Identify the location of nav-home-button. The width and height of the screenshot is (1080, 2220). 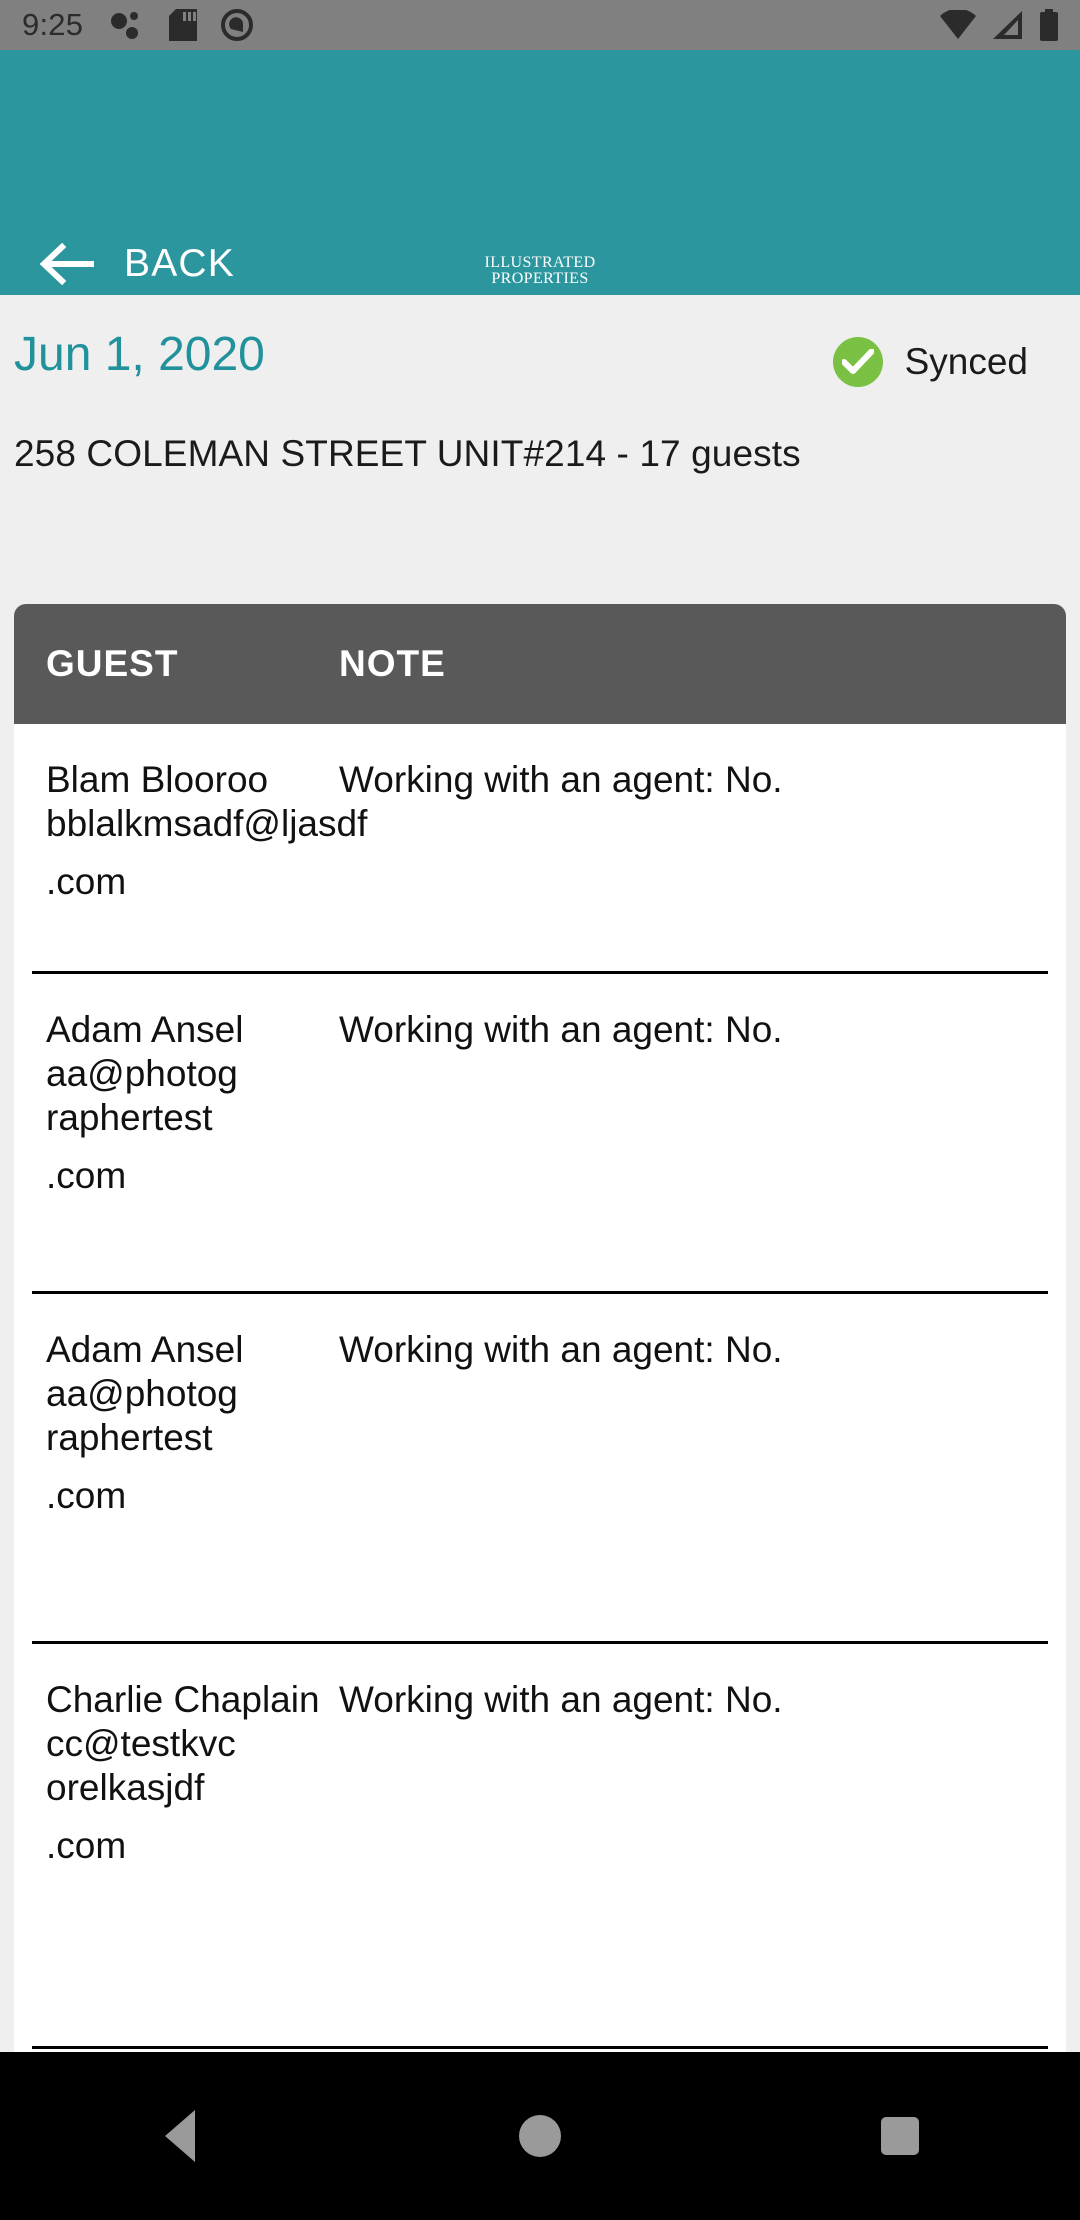
(540, 2136).